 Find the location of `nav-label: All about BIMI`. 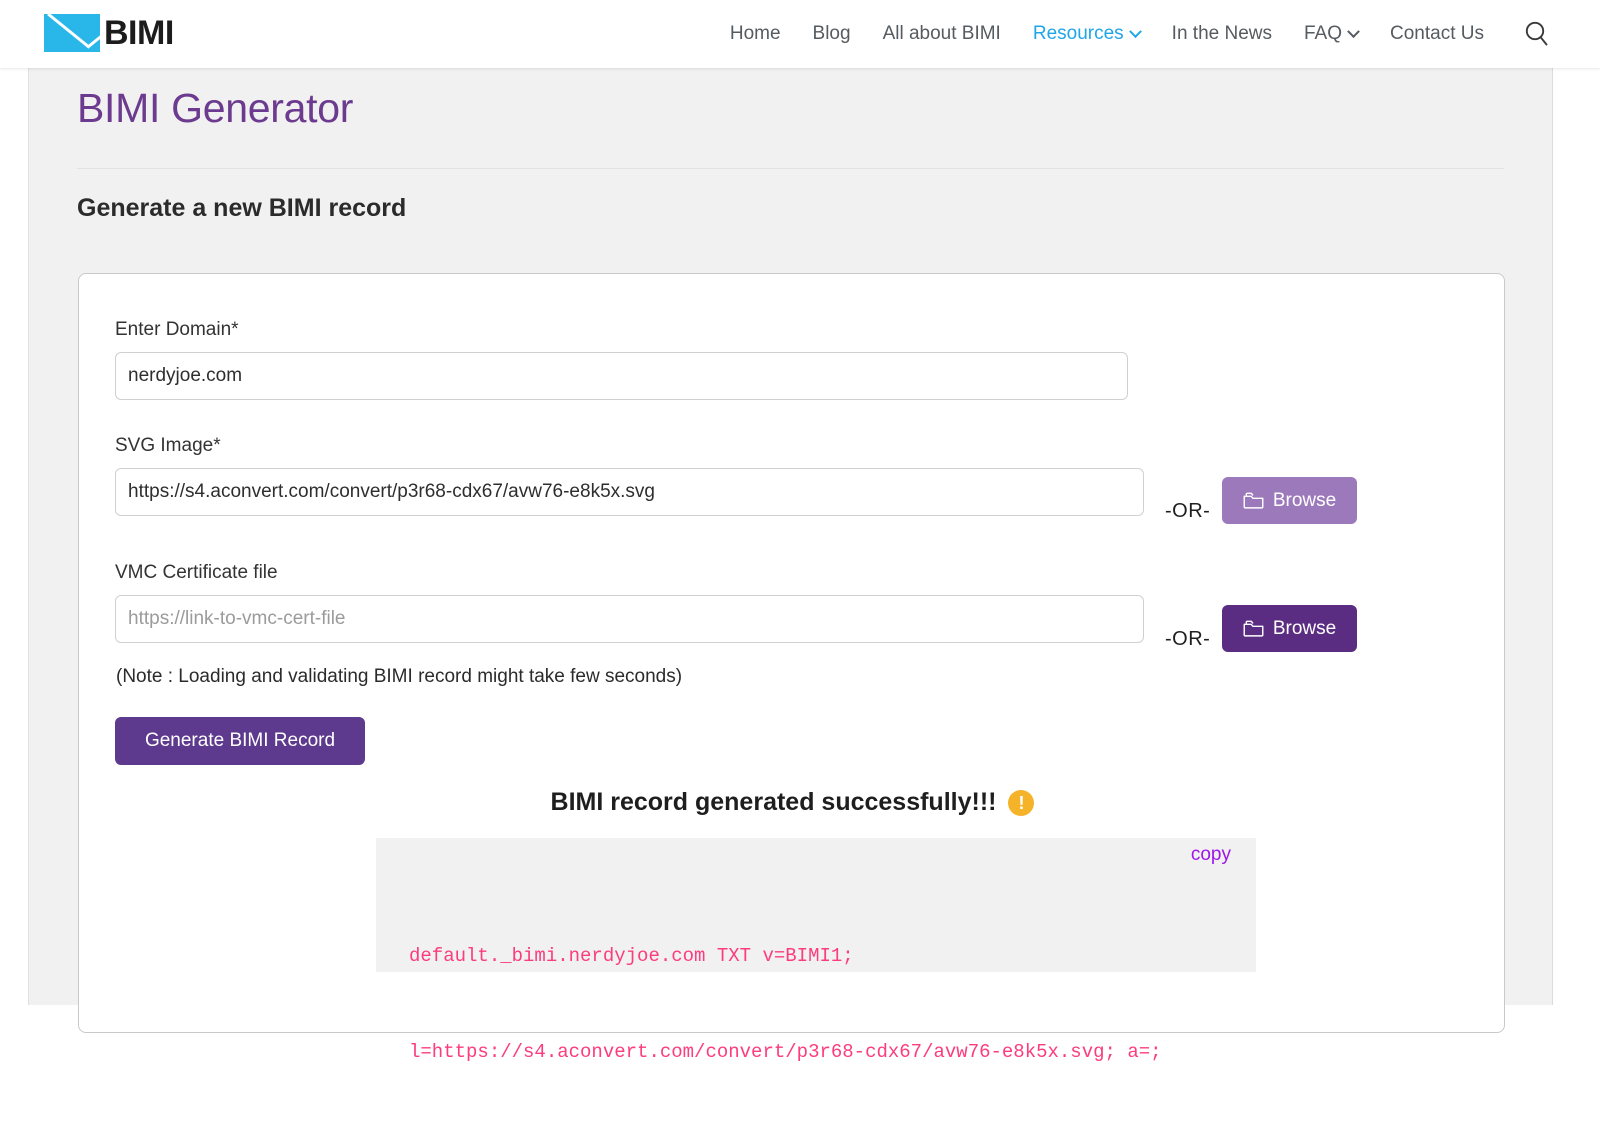

nav-label: All about BIMI is located at coordinates (941, 33).